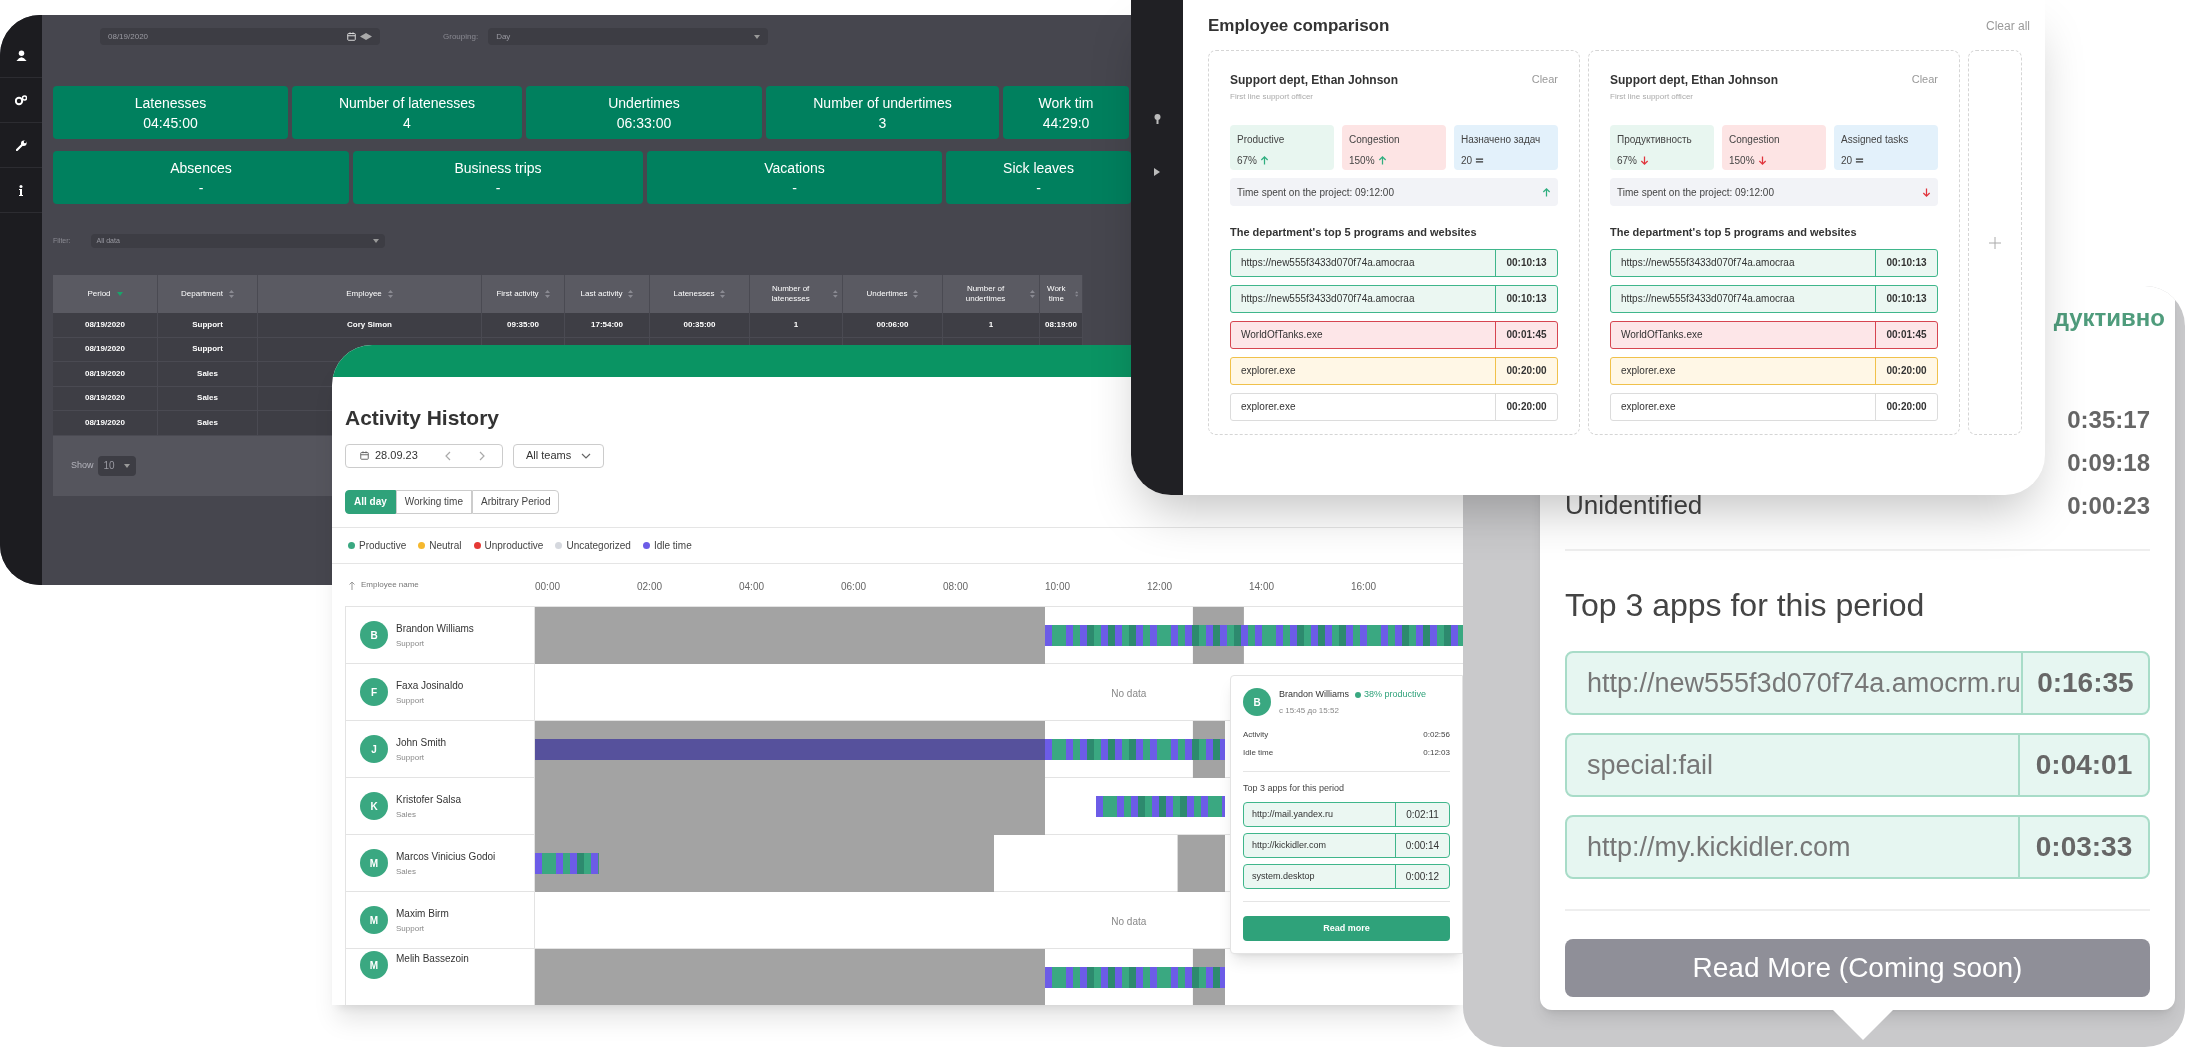 This screenshot has width=2185, height=1047. I want to click on window-title: Employee comparison, so click(1299, 26).